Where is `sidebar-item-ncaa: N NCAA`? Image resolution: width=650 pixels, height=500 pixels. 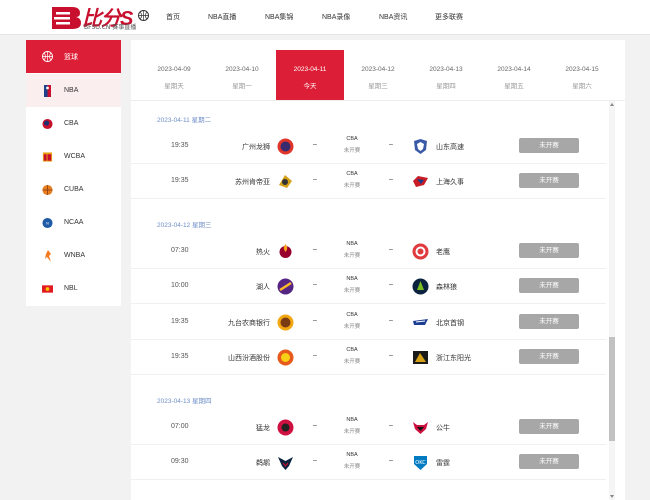 sidebar-item-ncaa: N NCAA is located at coordinates (73, 222).